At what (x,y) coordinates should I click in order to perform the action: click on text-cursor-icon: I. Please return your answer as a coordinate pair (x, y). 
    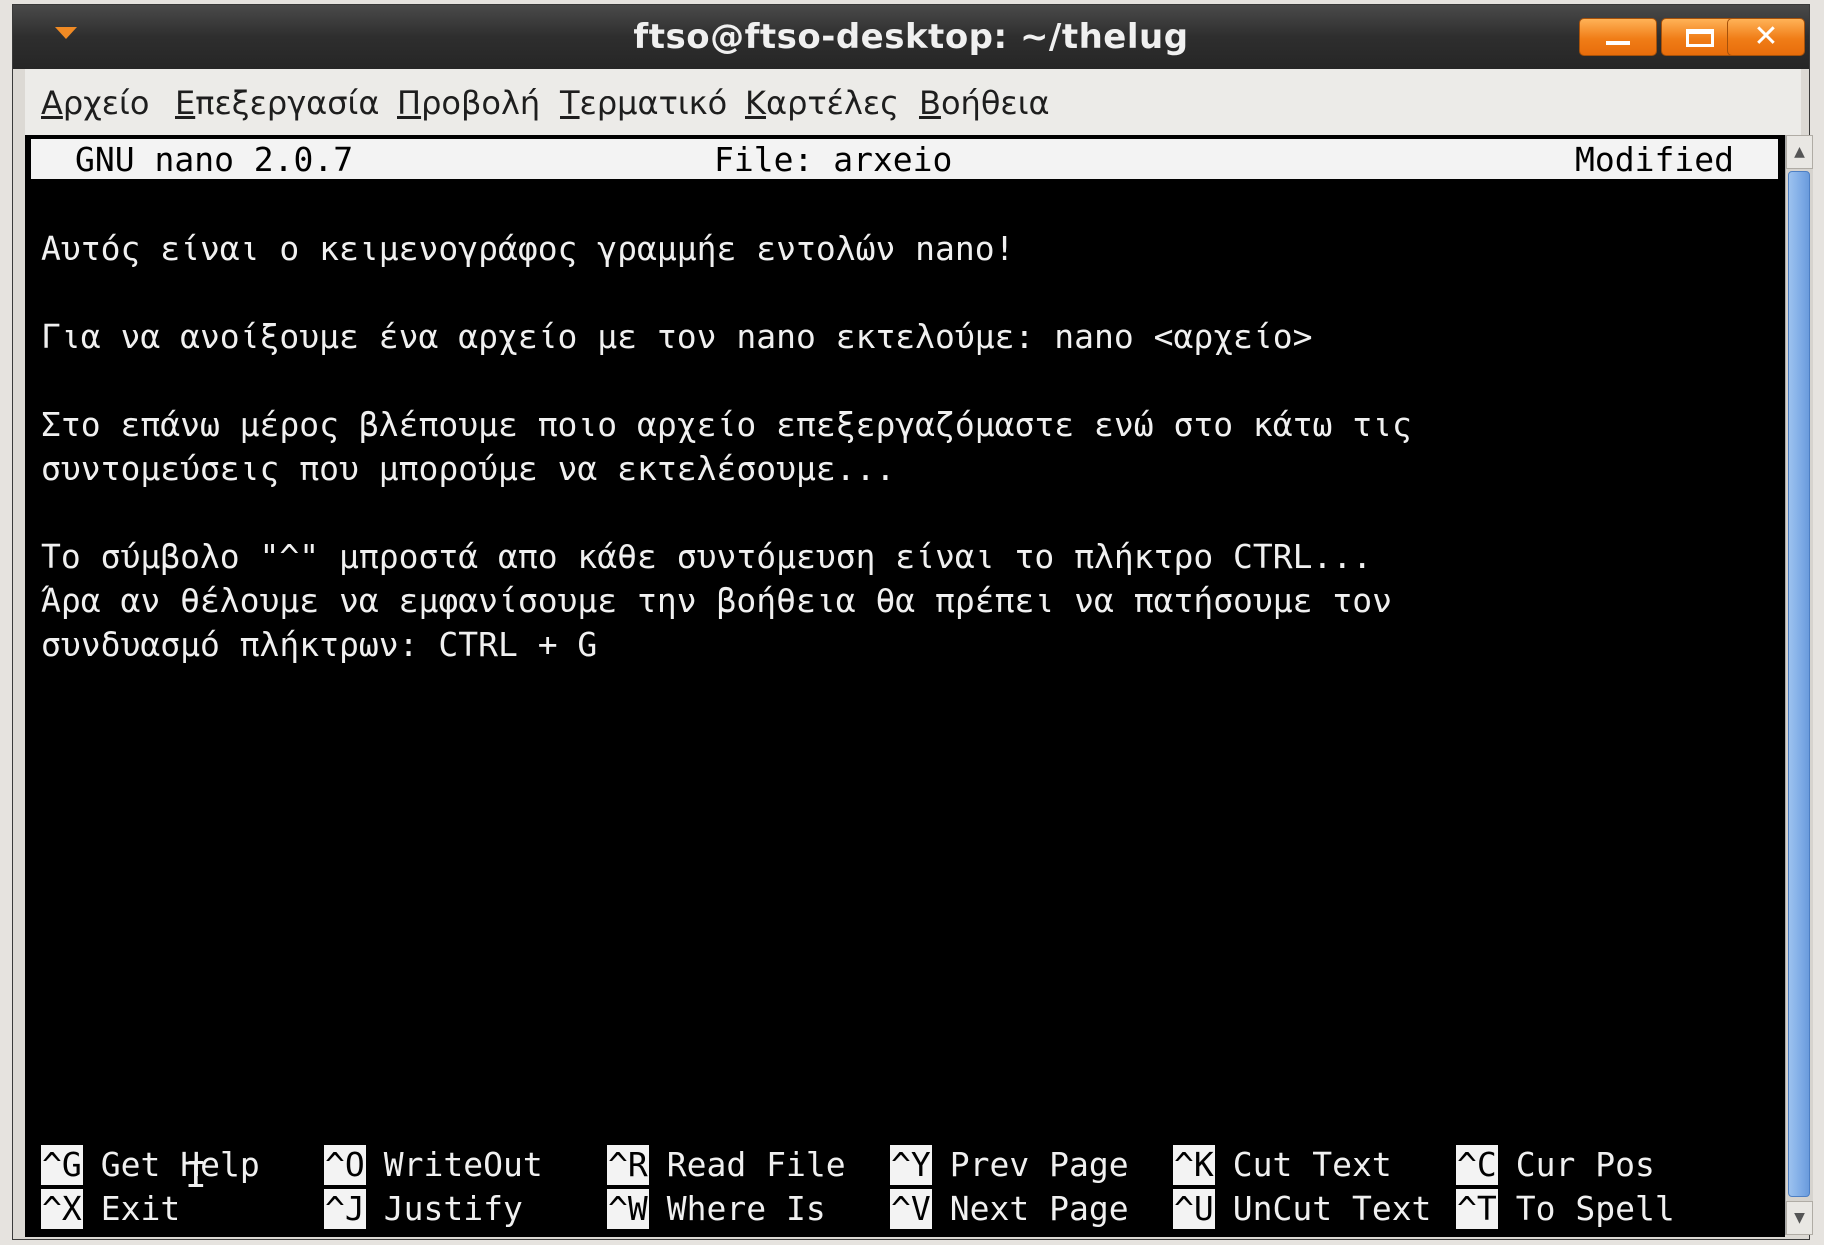
    Looking at the image, I should click on (196, 1175).